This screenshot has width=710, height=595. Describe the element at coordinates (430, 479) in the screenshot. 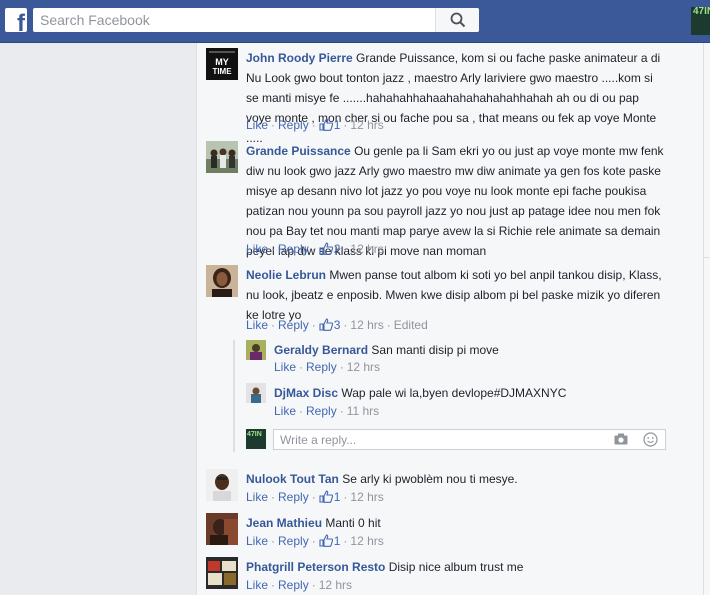

I see `comment-text: Se arly ki pwoblèm nou ti mesye.` at that location.